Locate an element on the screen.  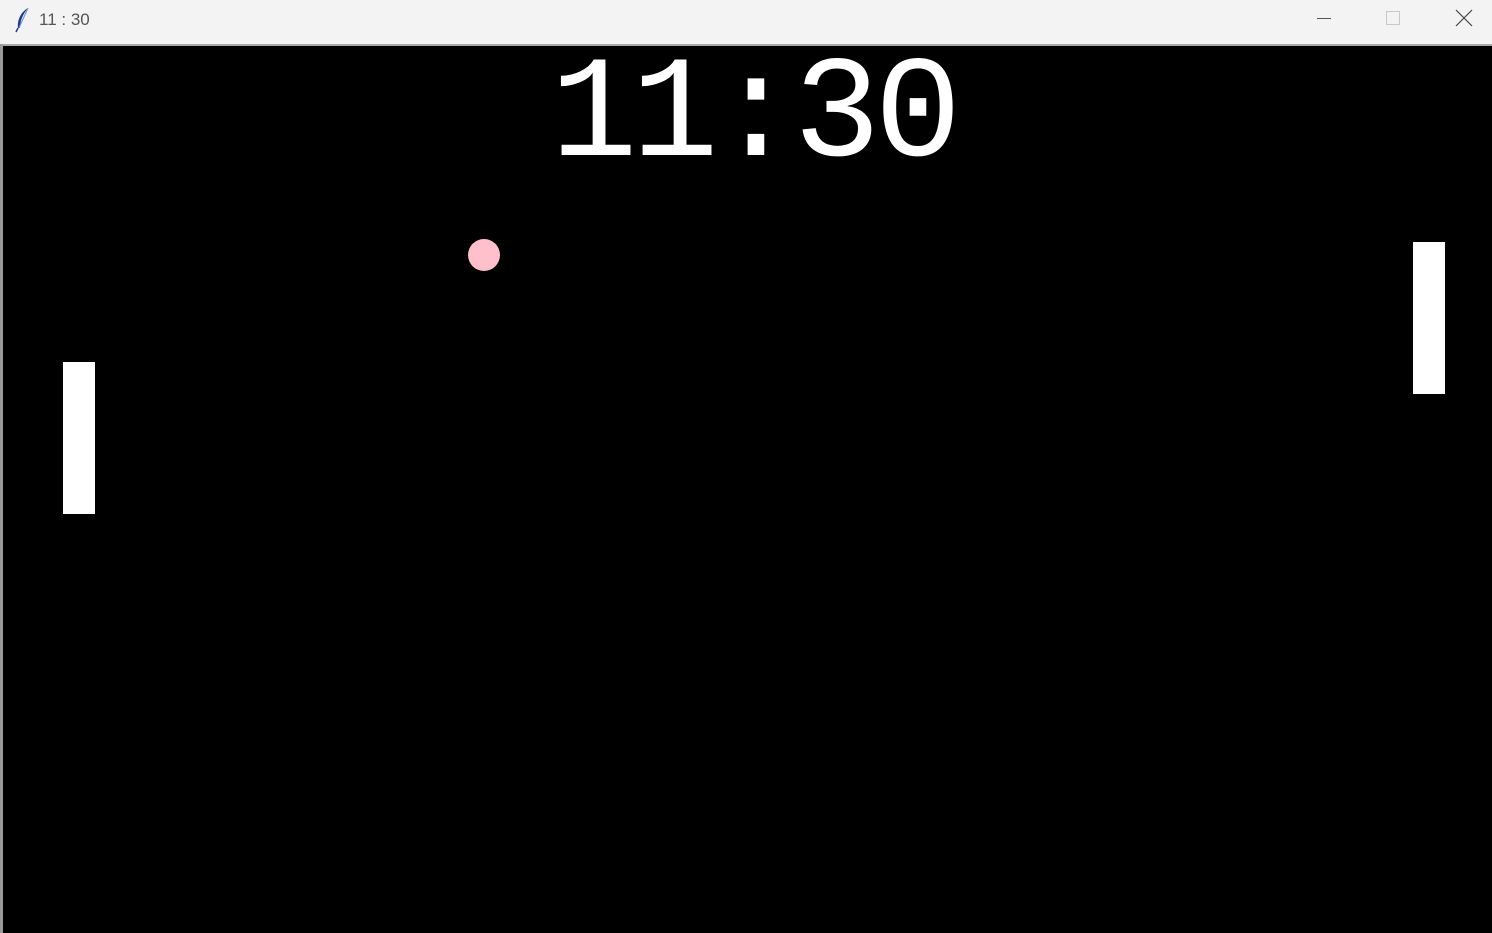
maximize-icon is located at coordinates (1393, 20).